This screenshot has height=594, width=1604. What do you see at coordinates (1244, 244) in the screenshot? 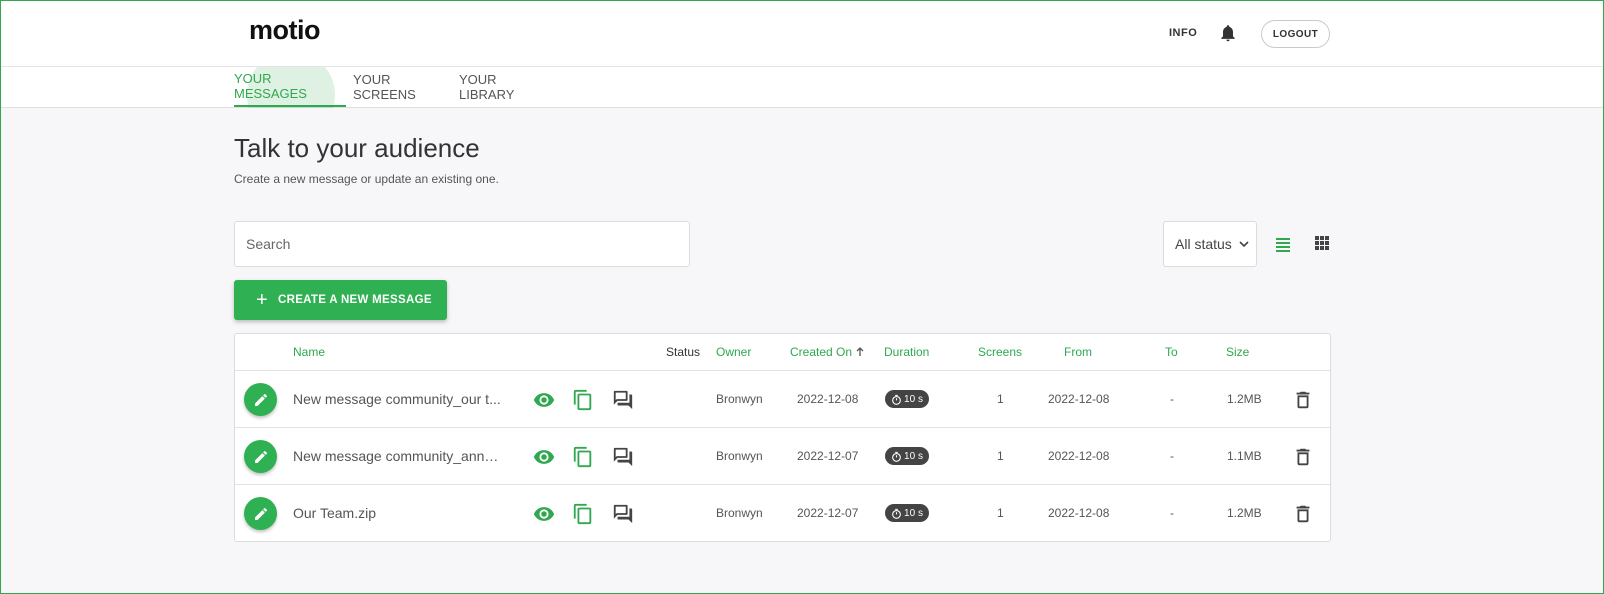
I see `chevron-down-icon` at bounding box center [1244, 244].